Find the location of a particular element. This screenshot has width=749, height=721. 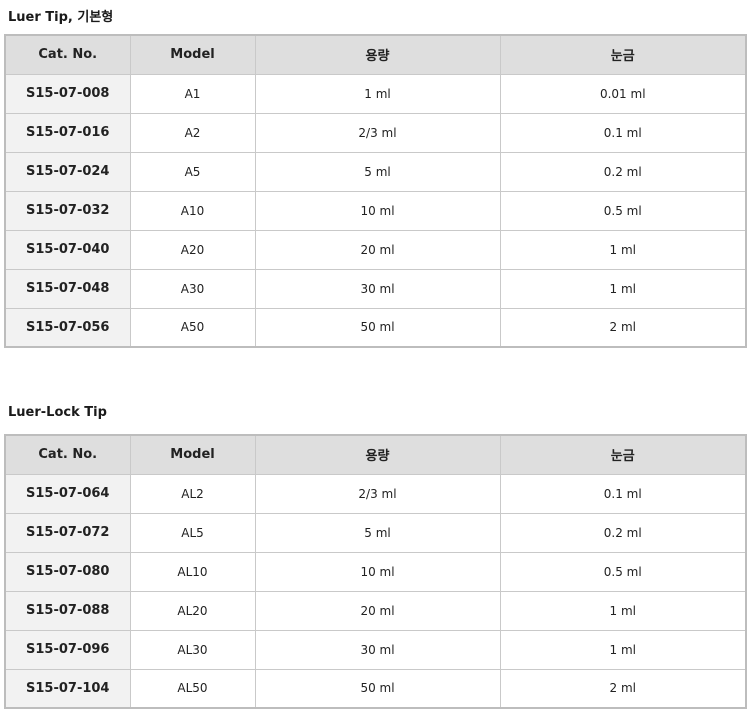

cell-model: AL50 is located at coordinates (192, 688).